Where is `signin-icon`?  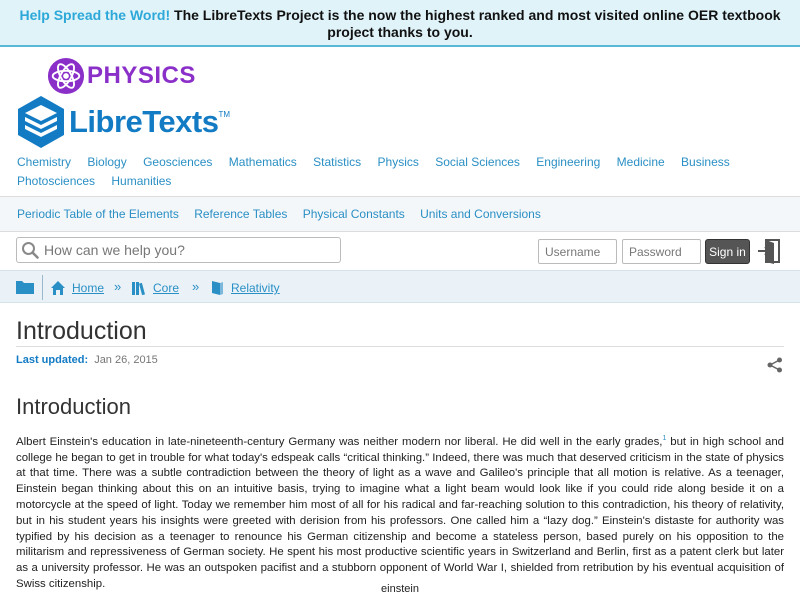 signin-icon is located at coordinates (769, 251).